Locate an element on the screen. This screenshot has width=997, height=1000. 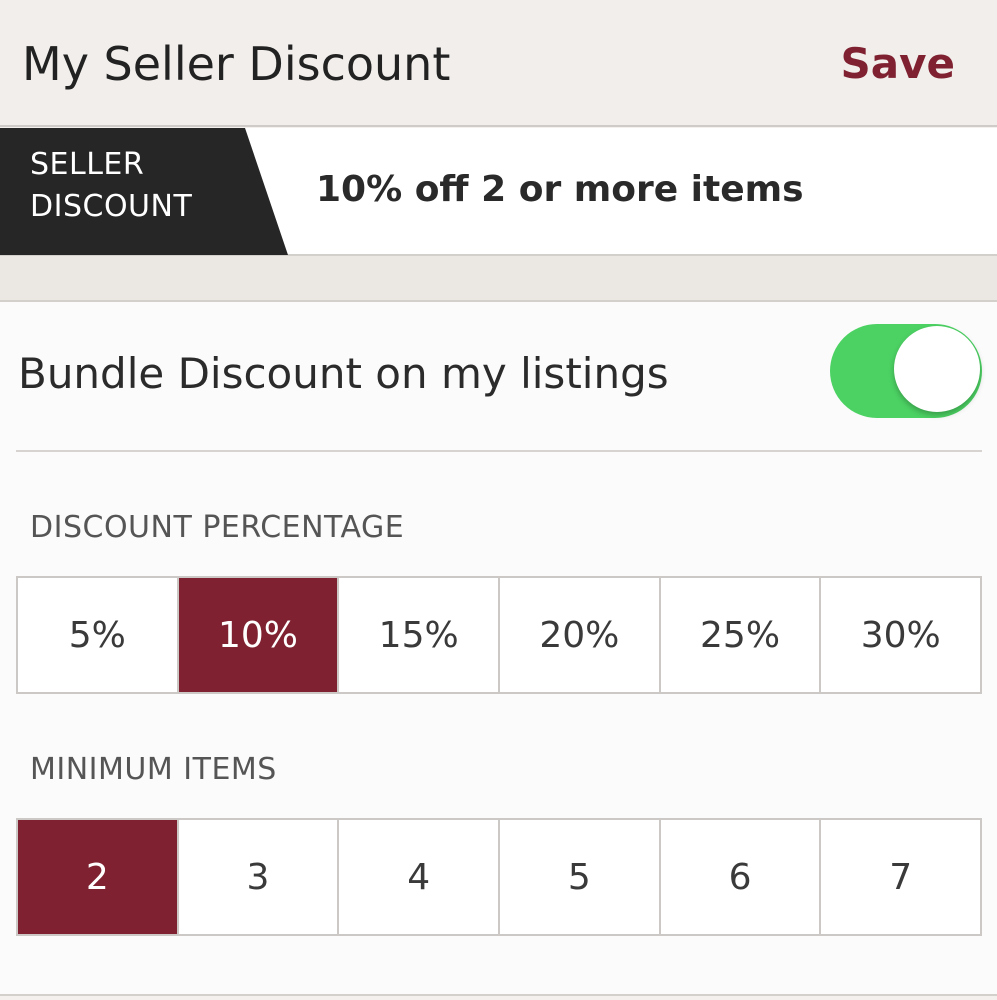
discount-option-30: 30% is located at coordinates (899, 635).